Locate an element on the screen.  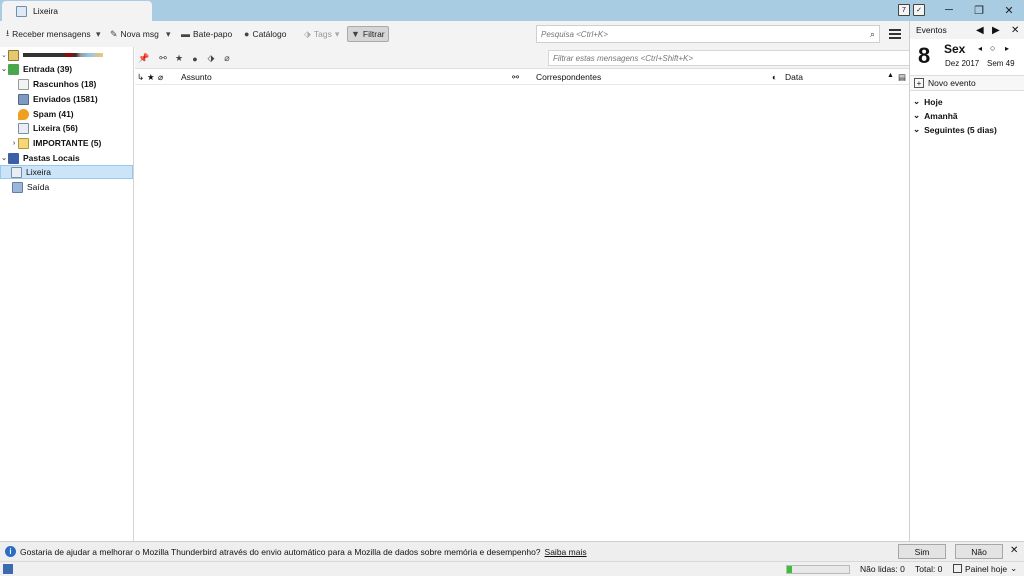
section-seguintes: ⌄ Seguintes (5 dias) is located at coordinates (955, 129).